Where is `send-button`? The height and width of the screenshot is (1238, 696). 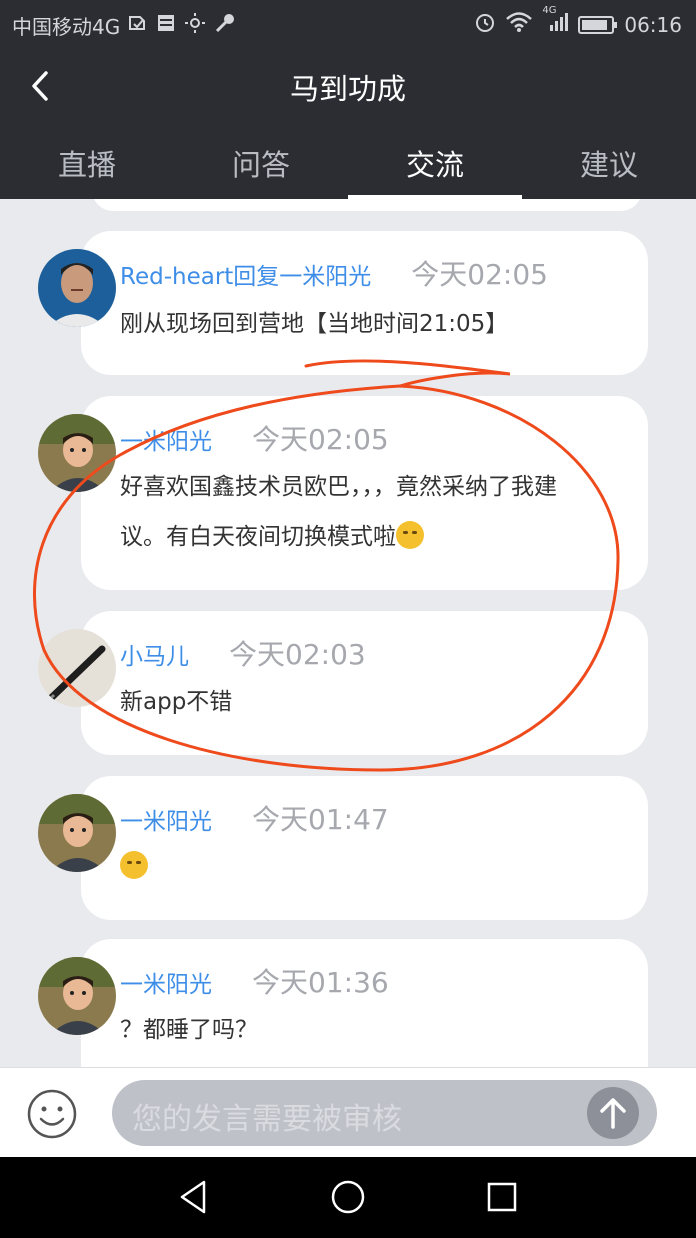
send-button is located at coordinates (613, 1113).